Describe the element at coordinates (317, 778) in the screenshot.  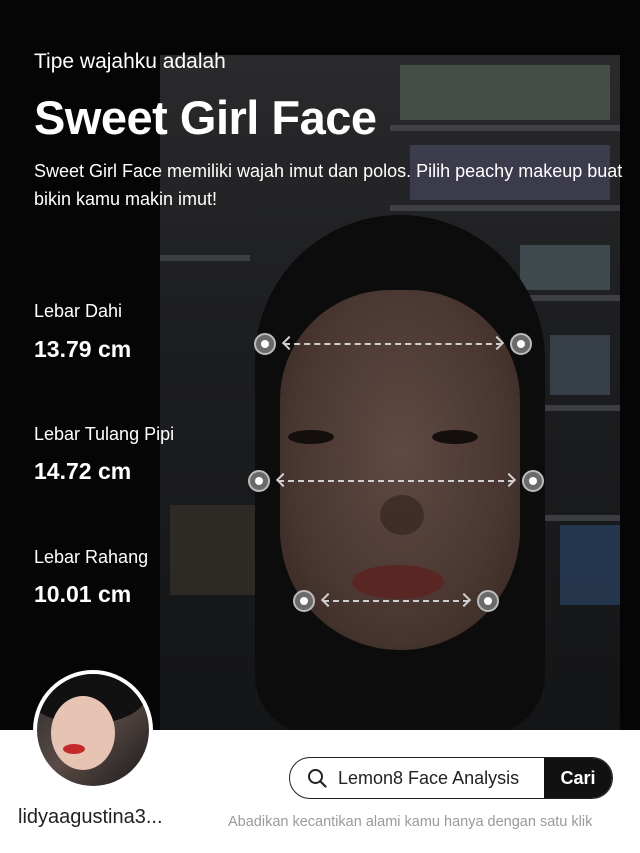
I see `search-icon` at that location.